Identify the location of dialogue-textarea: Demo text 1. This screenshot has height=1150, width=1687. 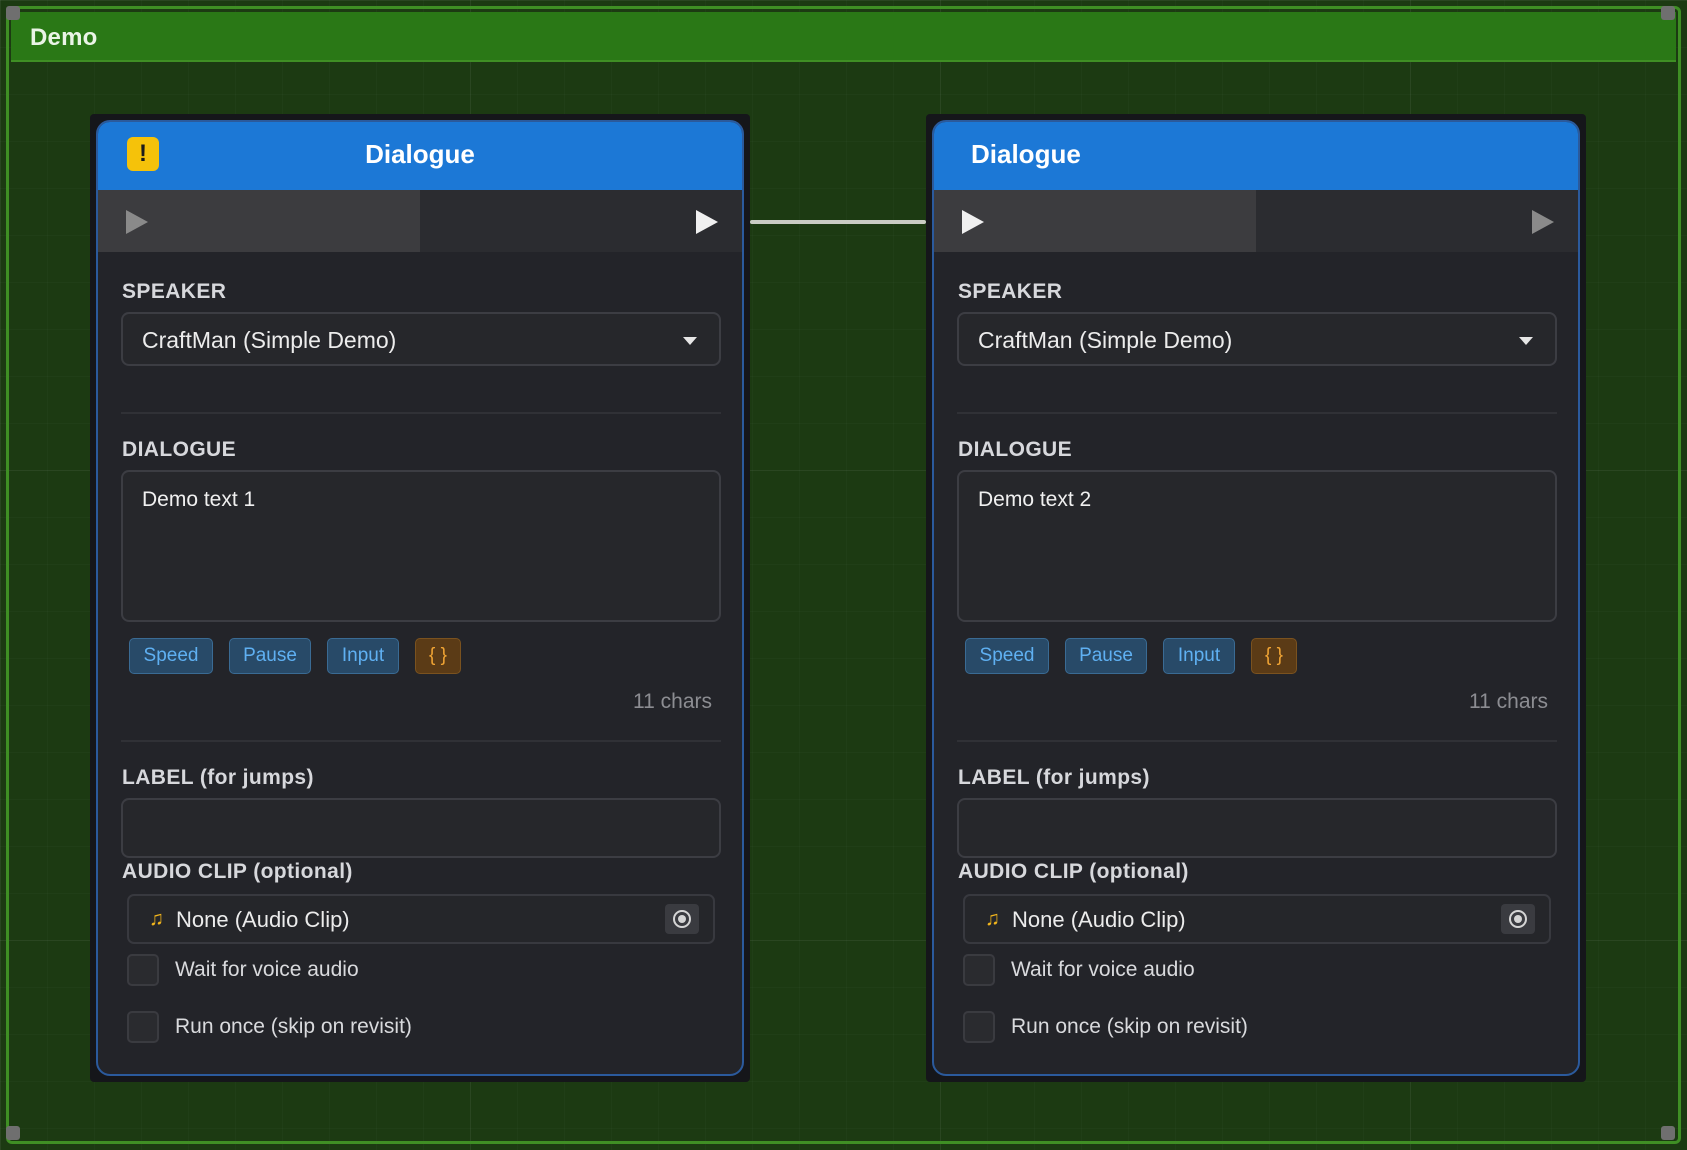
(421, 546).